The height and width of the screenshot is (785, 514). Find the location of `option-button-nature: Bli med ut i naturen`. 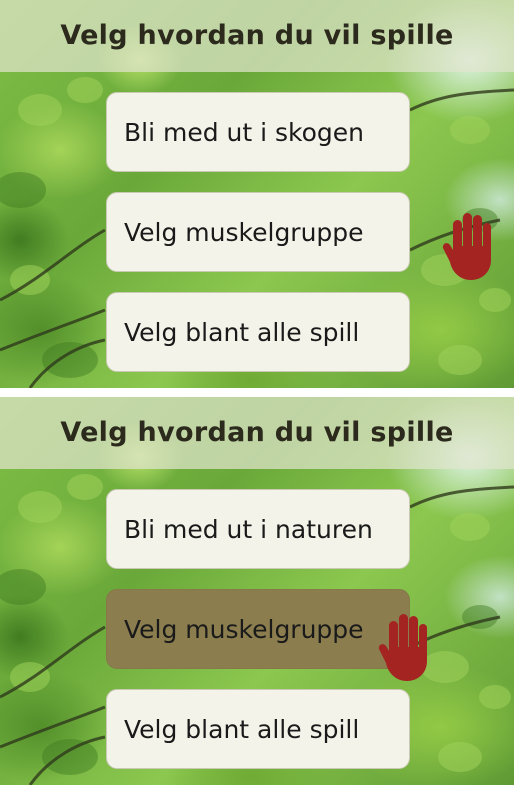

option-button-nature: Bli med ut i naturen is located at coordinates (258, 529).